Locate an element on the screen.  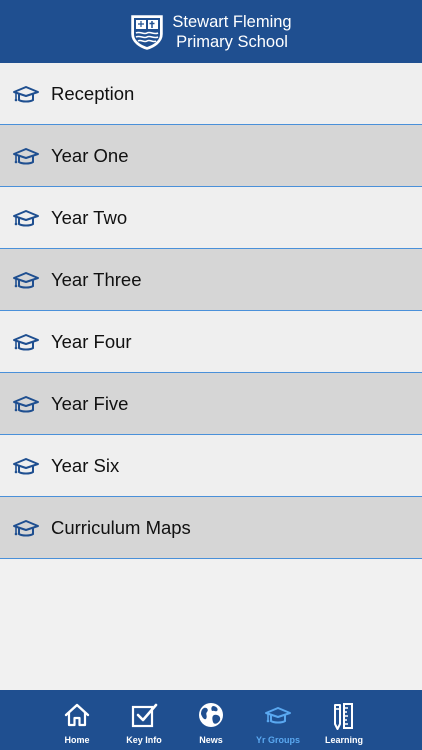
tab-learning: Learning is located at coordinates (344, 720).